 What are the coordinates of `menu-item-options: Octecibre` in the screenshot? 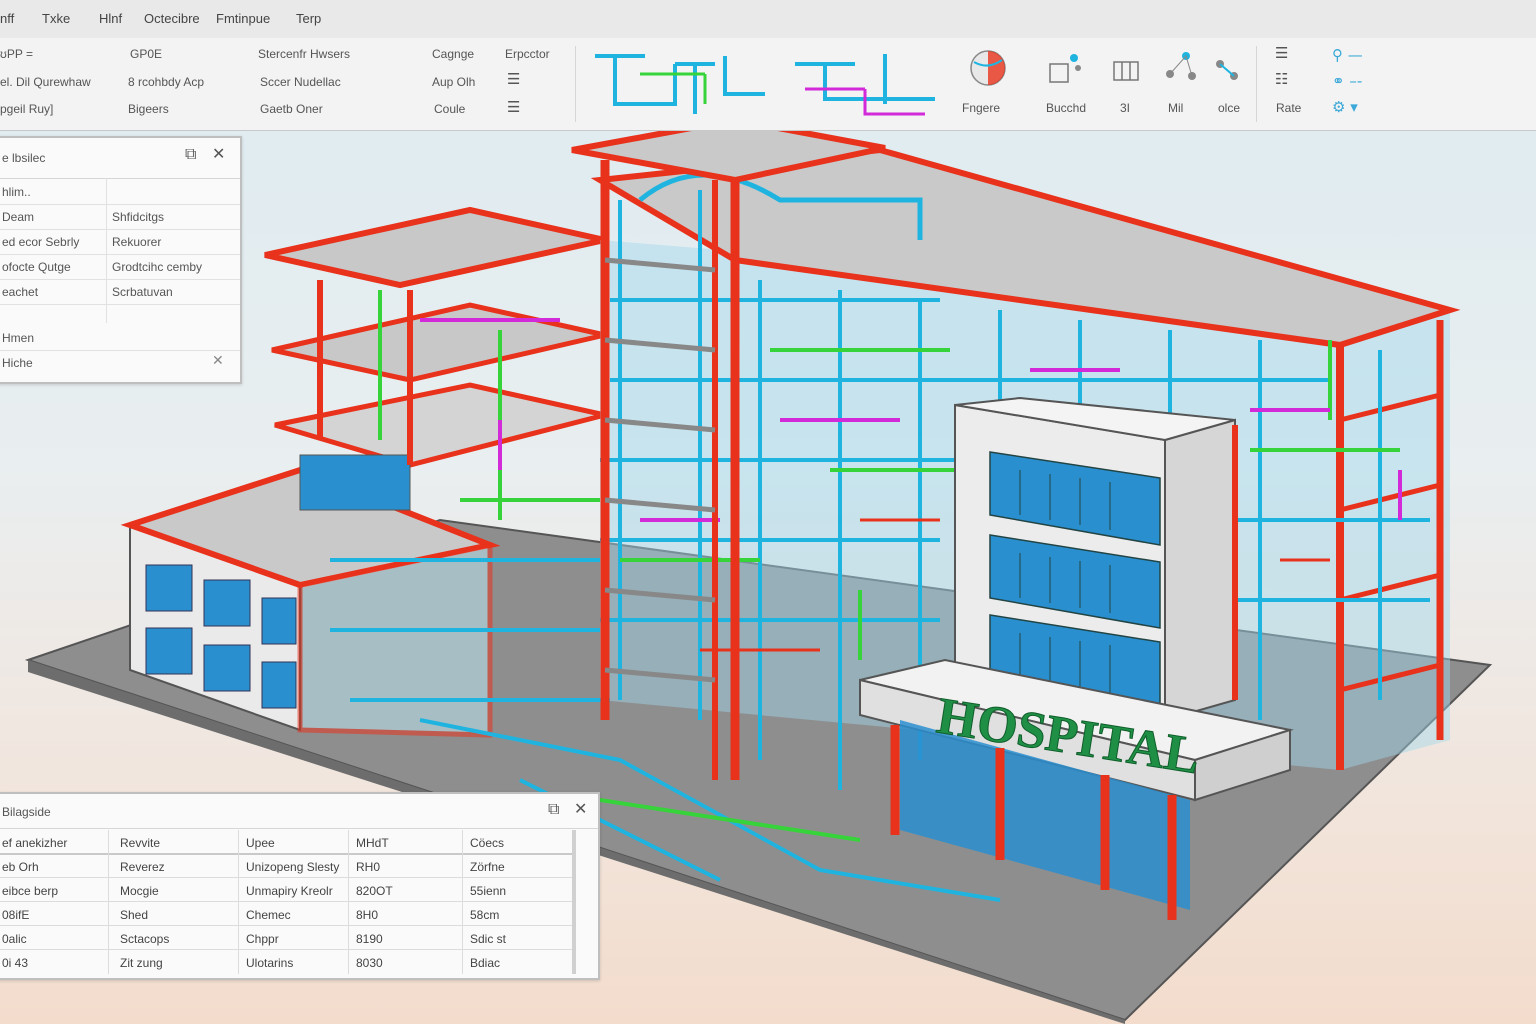 It's located at (172, 18).